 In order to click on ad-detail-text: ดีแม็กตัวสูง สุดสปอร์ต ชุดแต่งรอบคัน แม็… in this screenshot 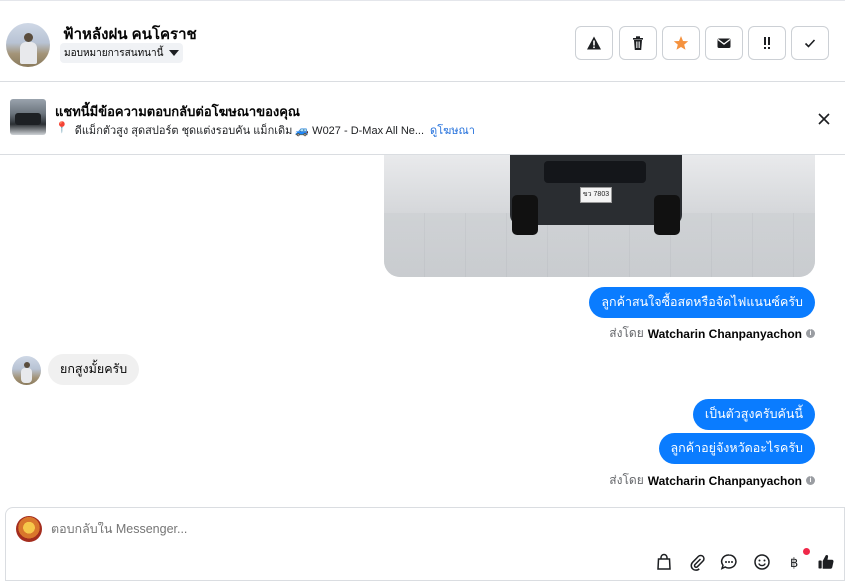, I will do `click(249, 131)`.